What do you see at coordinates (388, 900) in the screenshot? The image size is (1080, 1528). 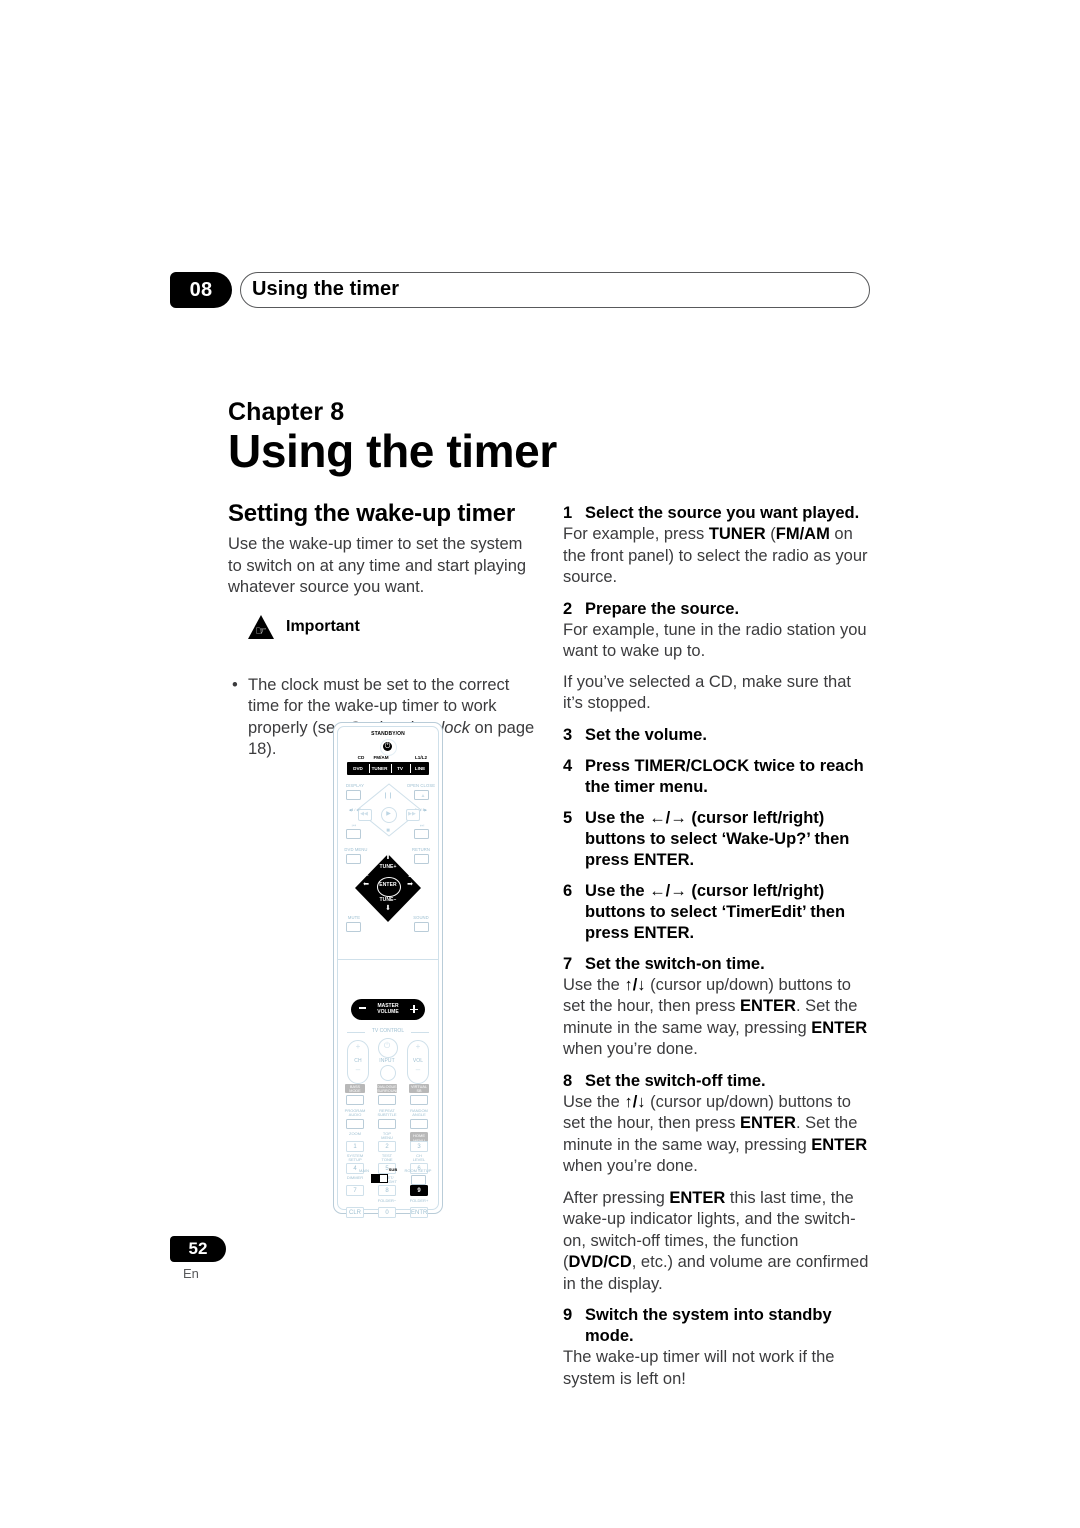 I see `tune-down-label: TUNE−` at bounding box center [388, 900].